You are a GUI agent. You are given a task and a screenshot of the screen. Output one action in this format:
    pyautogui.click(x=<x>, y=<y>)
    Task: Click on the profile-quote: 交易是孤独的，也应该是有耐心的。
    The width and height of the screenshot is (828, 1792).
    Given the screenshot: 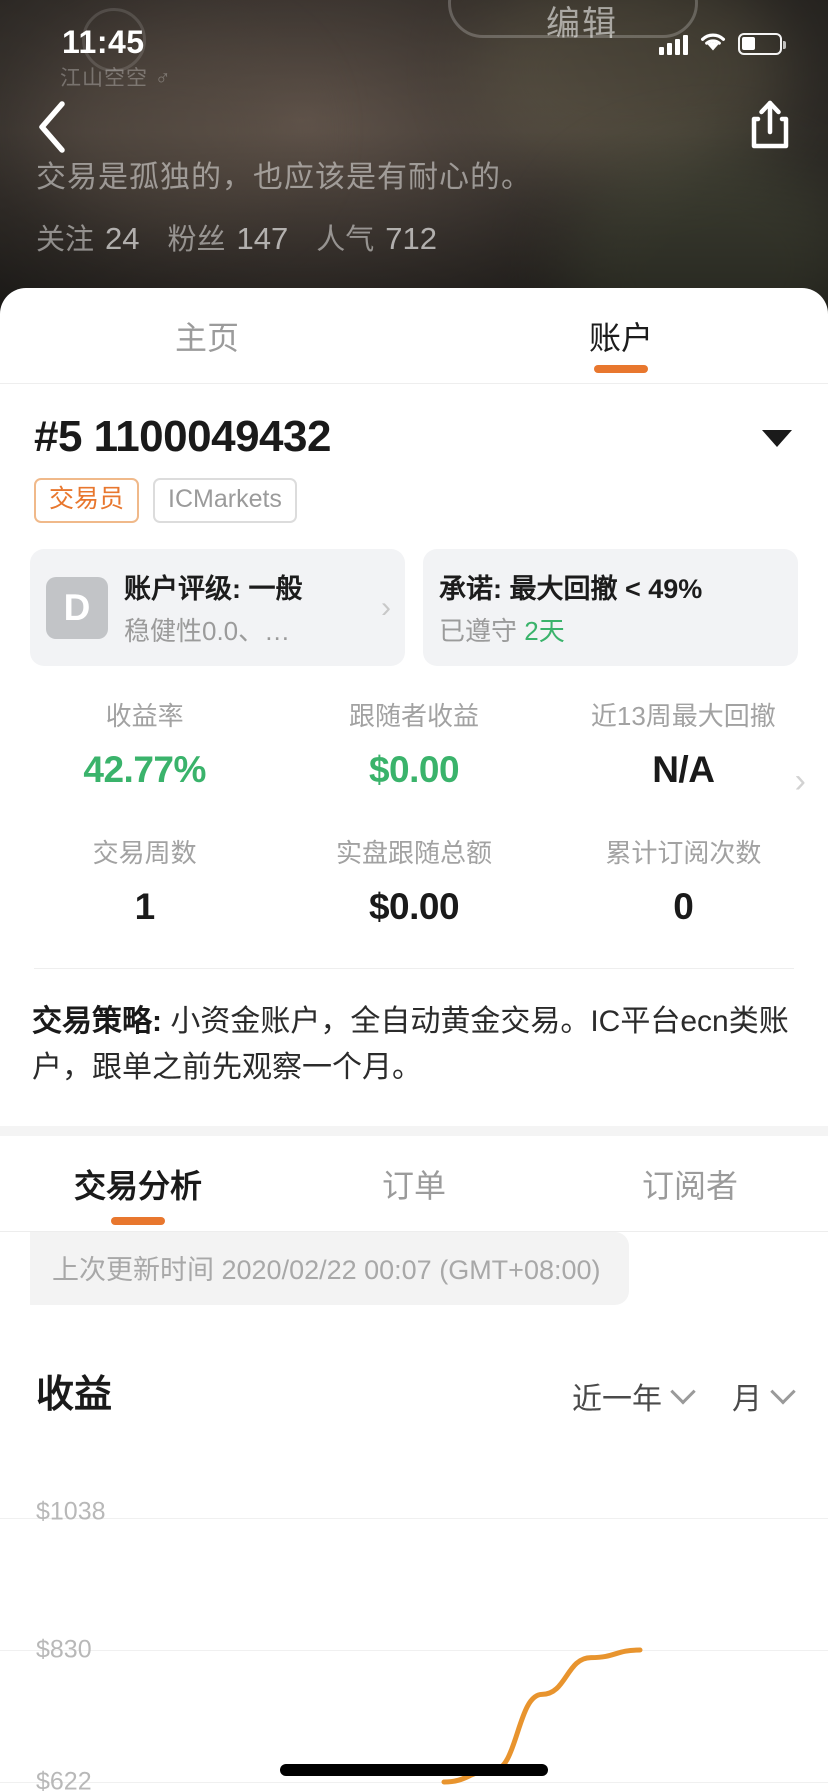 What is the action you would take?
    pyautogui.click(x=284, y=177)
    